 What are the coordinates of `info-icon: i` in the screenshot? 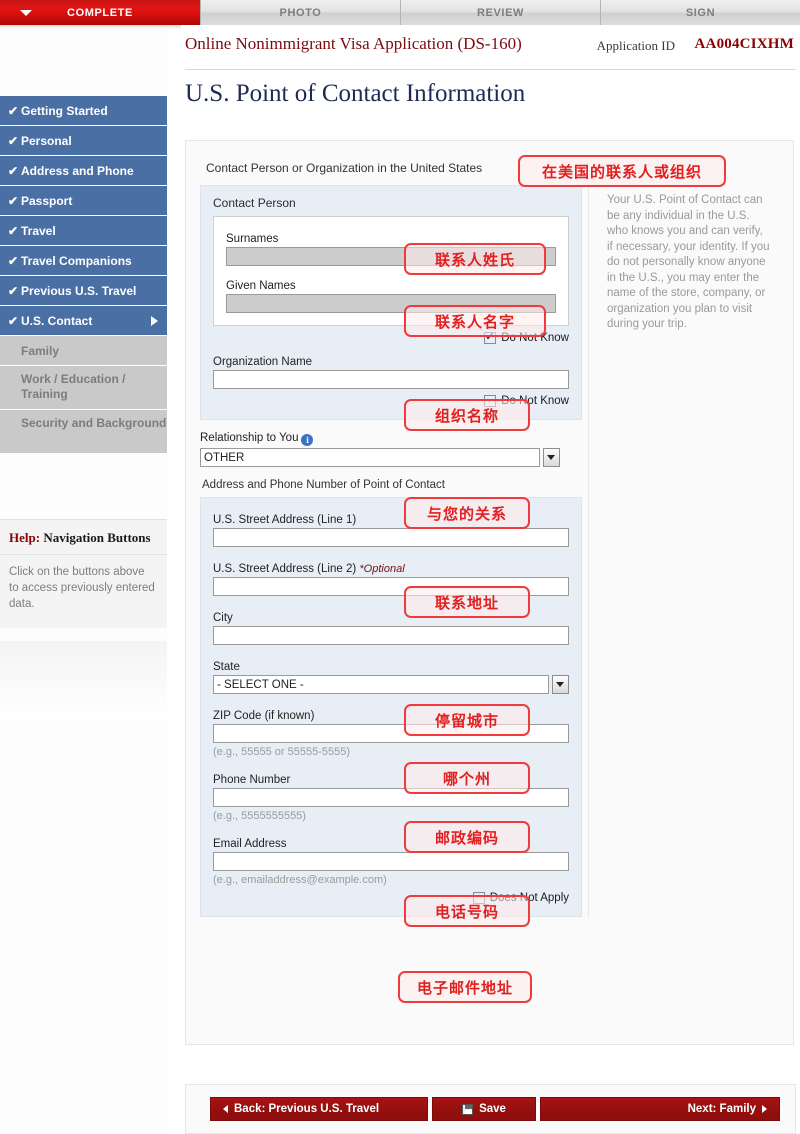 It's located at (307, 440).